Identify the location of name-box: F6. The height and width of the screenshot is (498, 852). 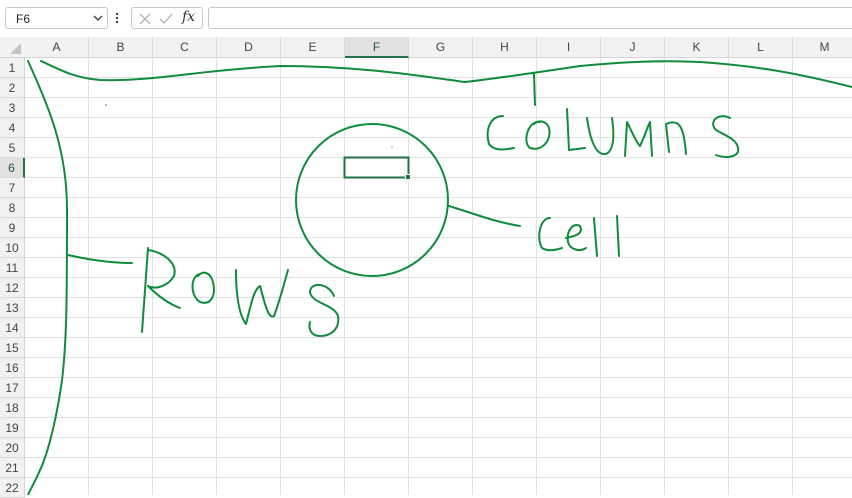
(56, 18).